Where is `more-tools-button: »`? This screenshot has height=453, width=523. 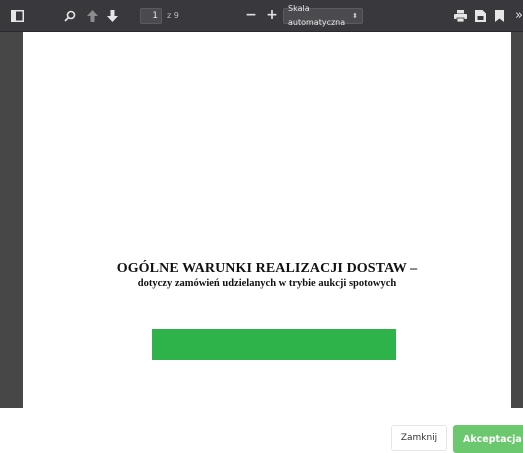
more-tools-button: » is located at coordinates (517, 15).